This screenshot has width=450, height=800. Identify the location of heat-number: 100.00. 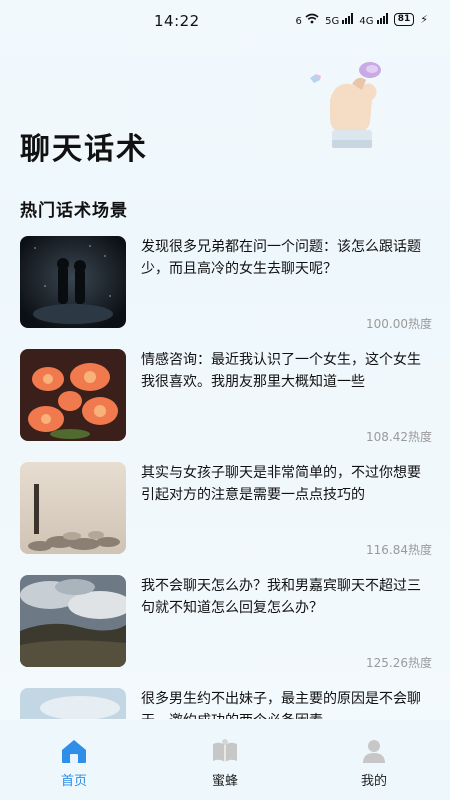
(386, 324).